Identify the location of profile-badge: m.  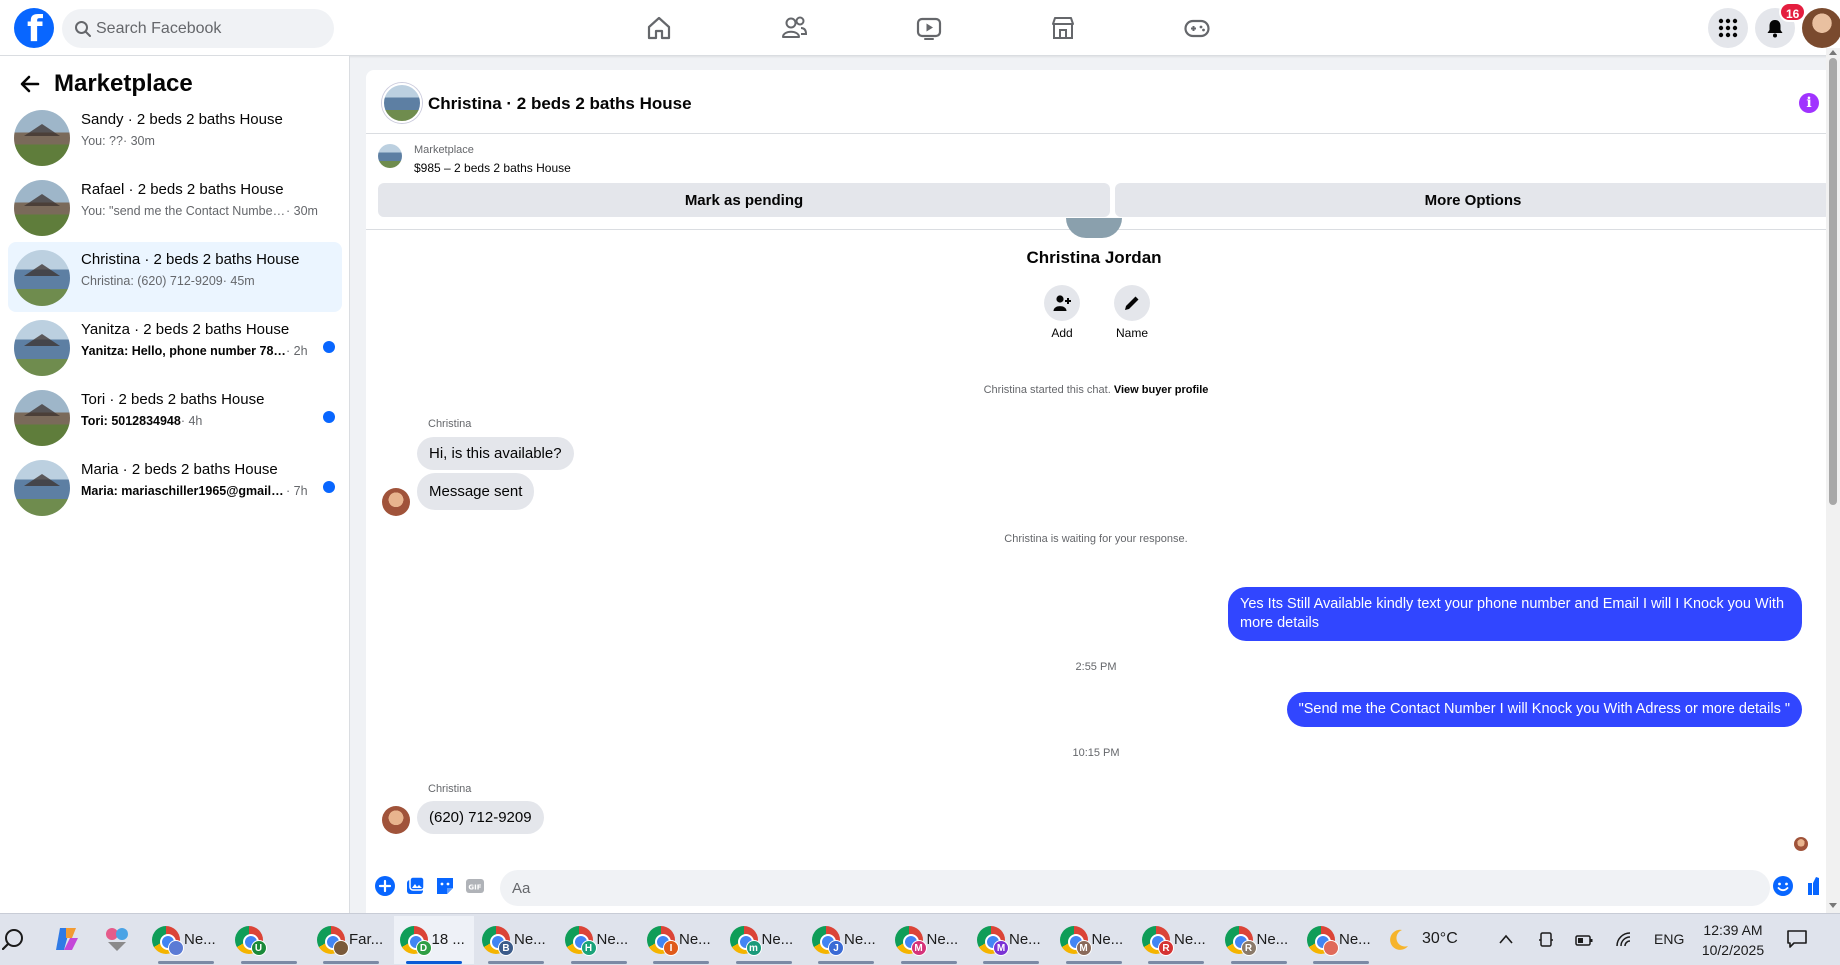
(753, 948).